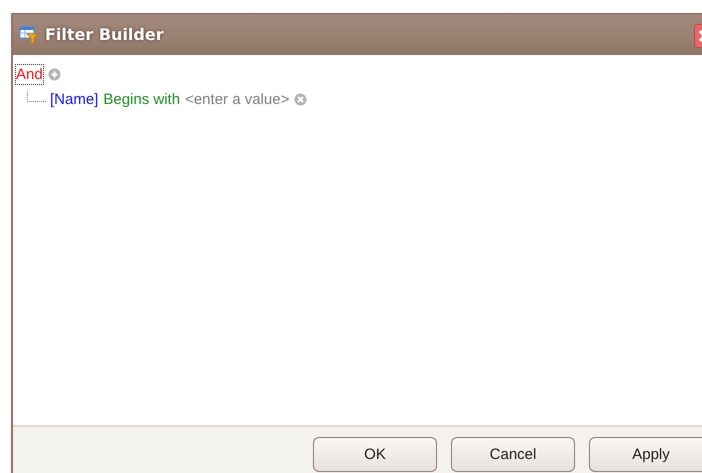 Image resolution: width=702 pixels, height=473 pixels. Describe the element at coordinates (37, 96) in the screenshot. I see `tree-connector` at that location.